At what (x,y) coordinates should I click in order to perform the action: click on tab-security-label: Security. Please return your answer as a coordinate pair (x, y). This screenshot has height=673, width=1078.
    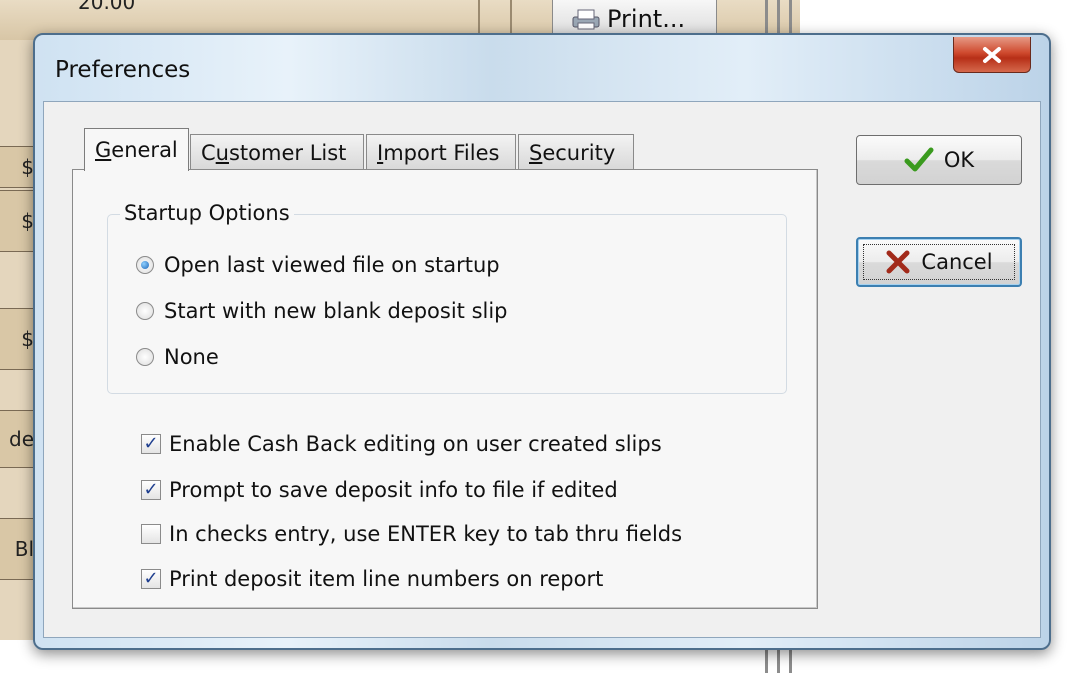
    Looking at the image, I should click on (572, 153).